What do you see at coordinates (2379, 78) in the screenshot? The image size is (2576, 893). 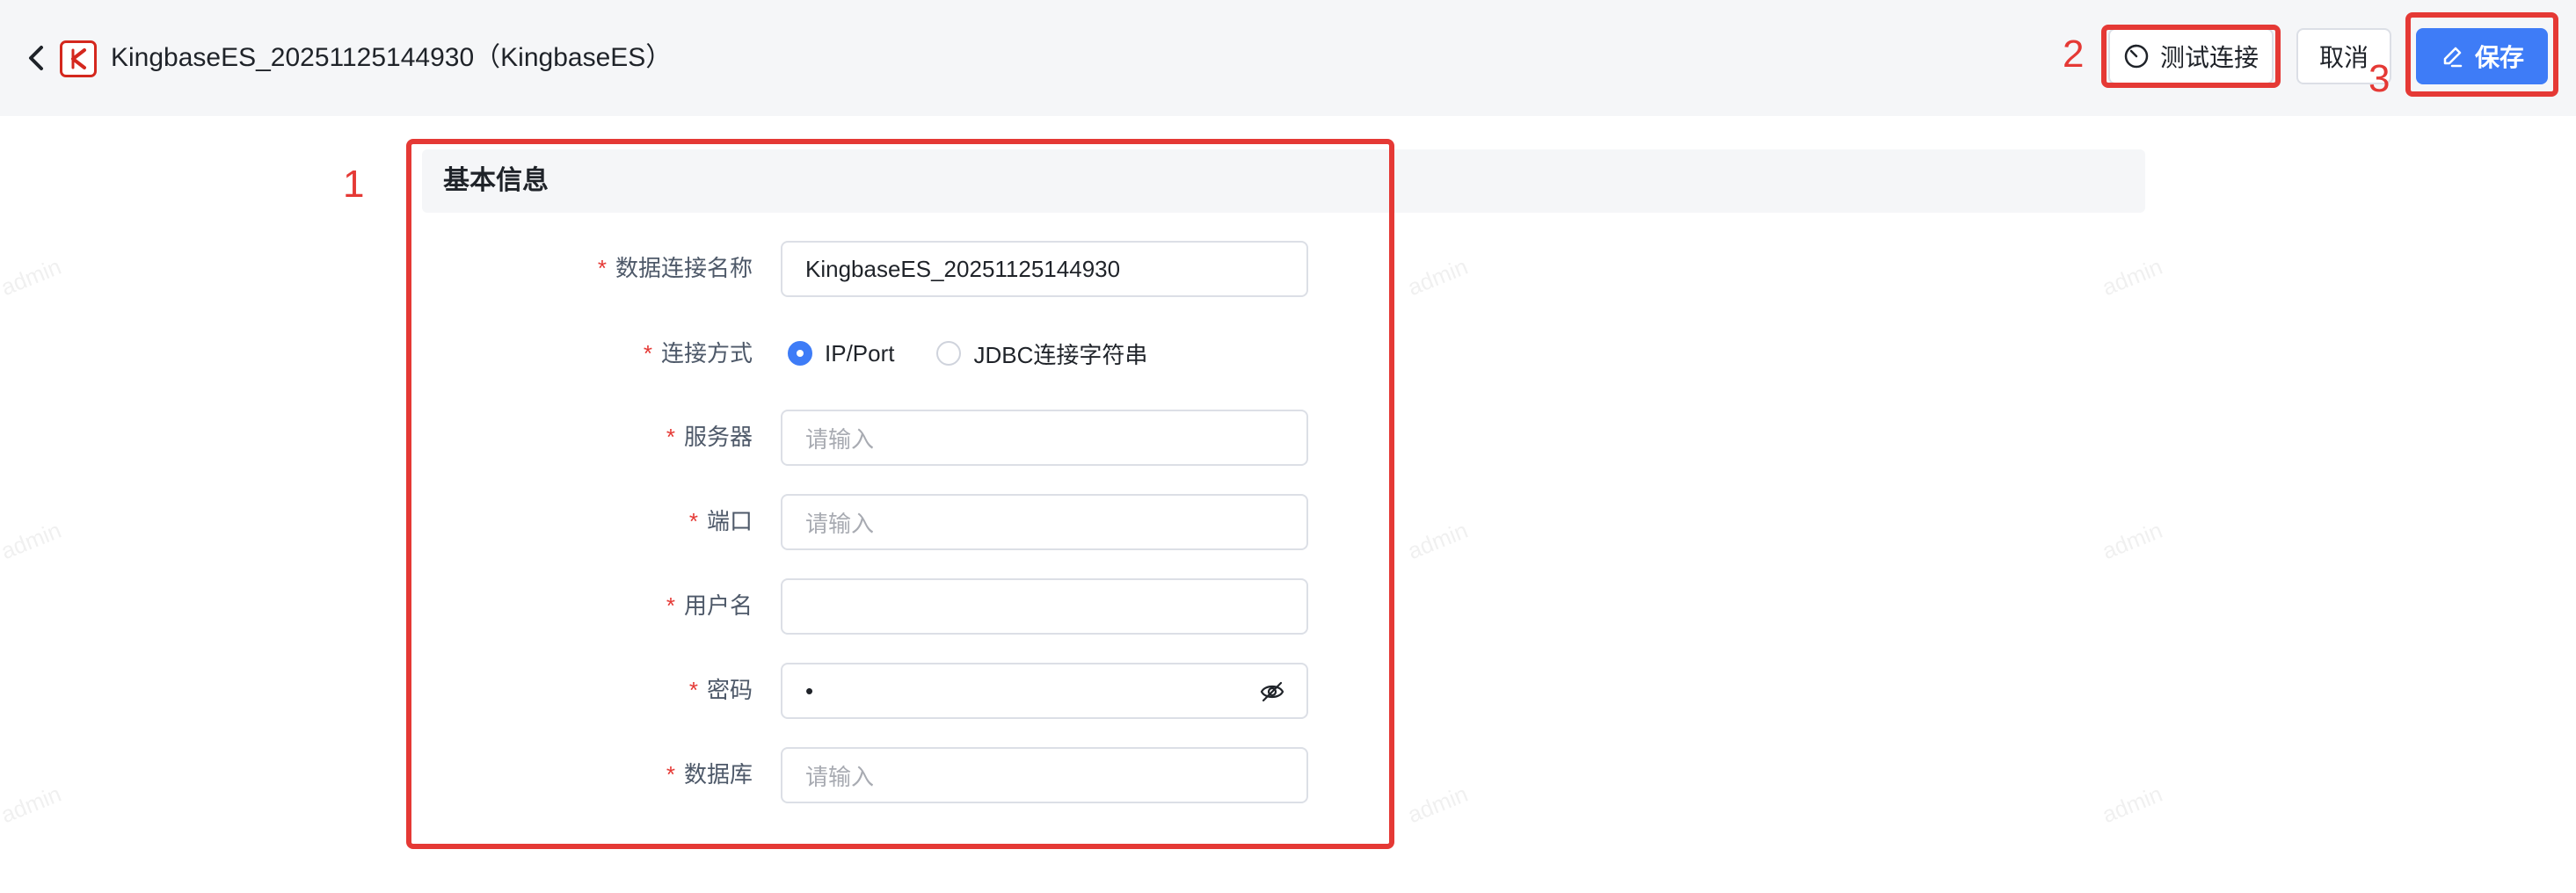 I see `annotation-number-3: 3` at bounding box center [2379, 78].